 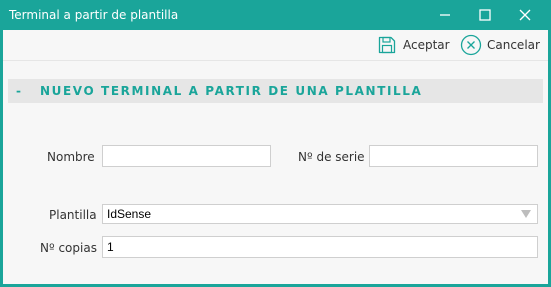 What do you see at coordinates (513, 45) in the screenshot?
I see `cancel-button-label: Cancelar` at bounding box center [513, 45].